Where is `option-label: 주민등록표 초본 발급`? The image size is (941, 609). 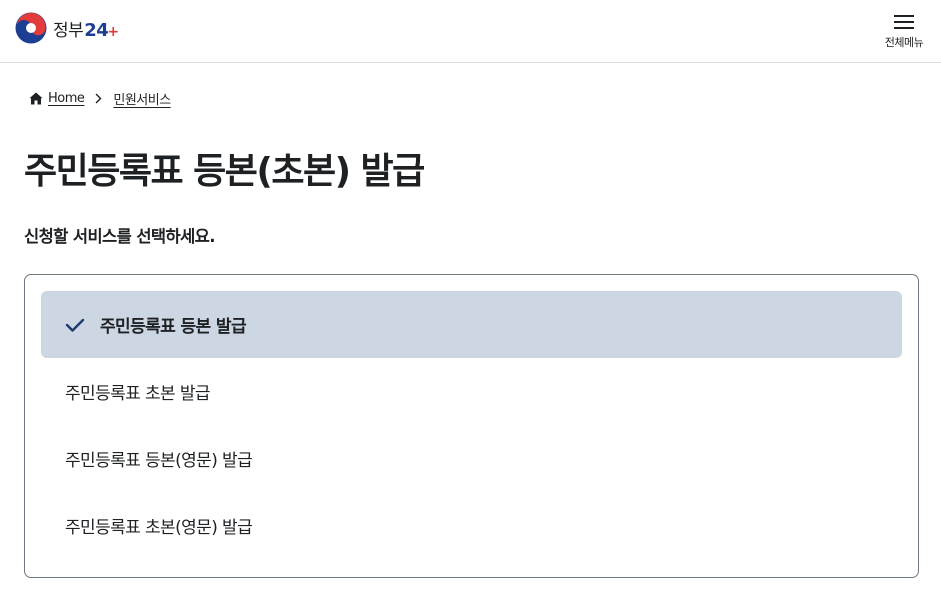
option-label: 주민등록표 초본 발급 is located at coordinates (138, 394).